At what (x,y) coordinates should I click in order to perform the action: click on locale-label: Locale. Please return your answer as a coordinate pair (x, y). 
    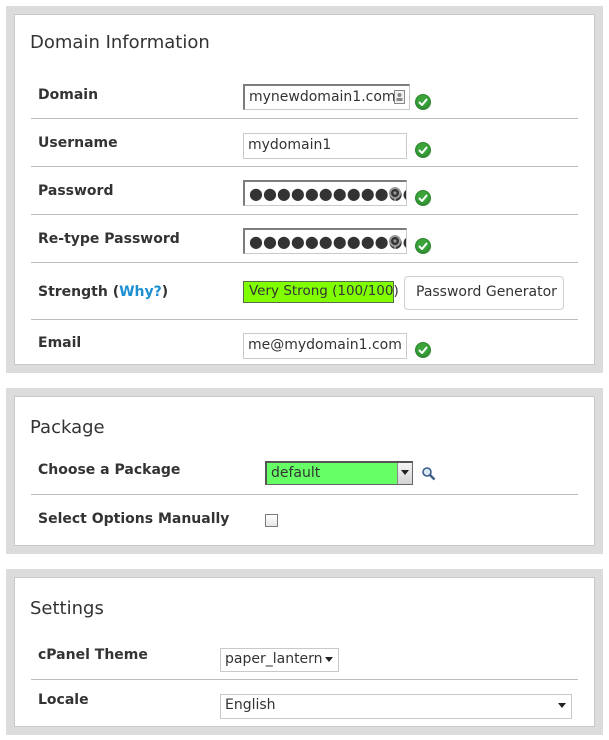
    Looking at the image, I should click on (63, 700).